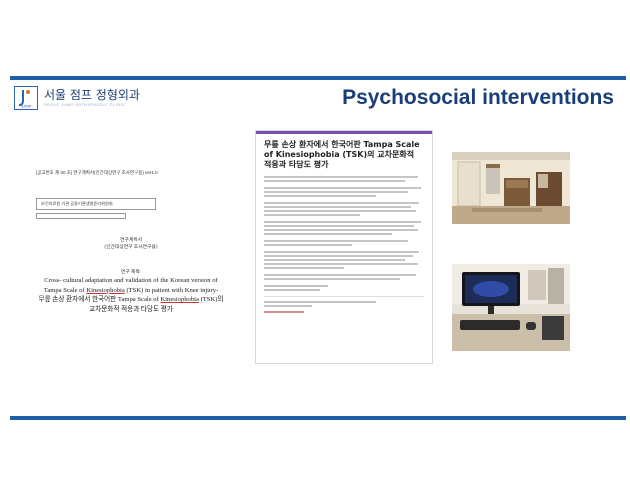 The width and height of the screenshot is (630, 489). I want to click on computer-desk-photo, so click(511, 307).